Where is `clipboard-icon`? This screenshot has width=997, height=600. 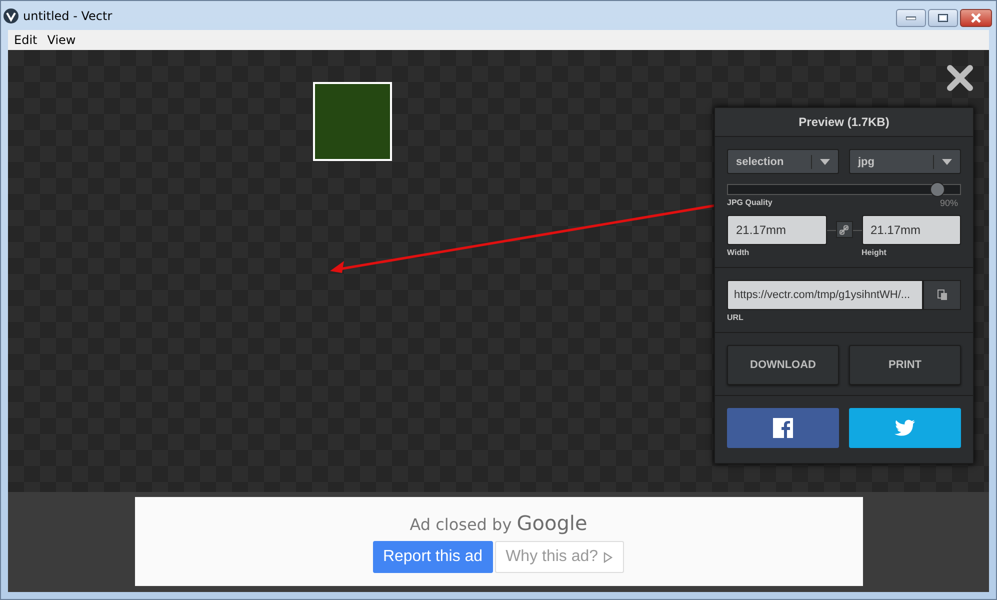 clipboard-icon is located at coordinates (942, 295).